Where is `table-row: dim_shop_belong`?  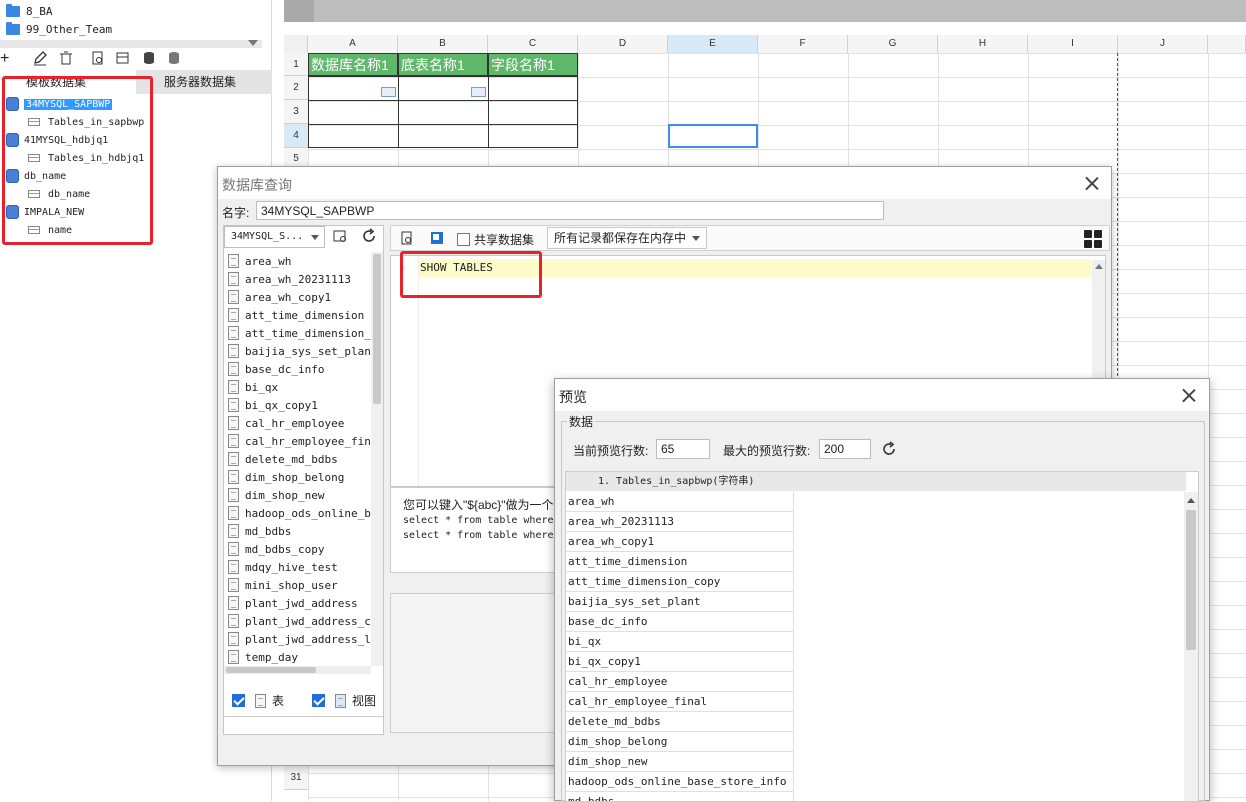
table-row: dim_shop_belong is located at coordinates (679, 742).